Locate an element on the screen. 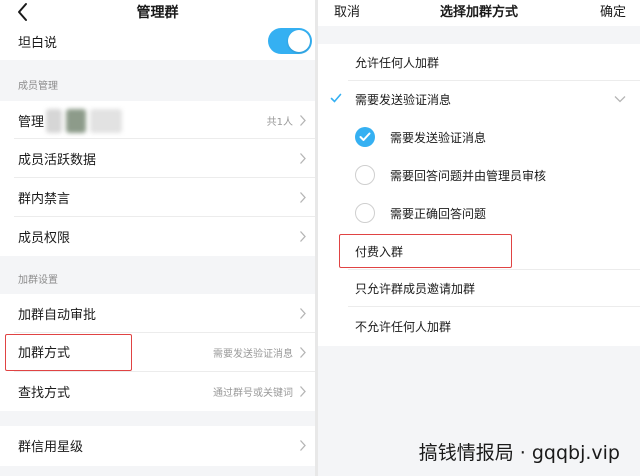 Image resolution: width=640 pixels, height=476 pixels. suboption-answer-correct: 需要正确回答问题 is located at coordinates (479, 213).